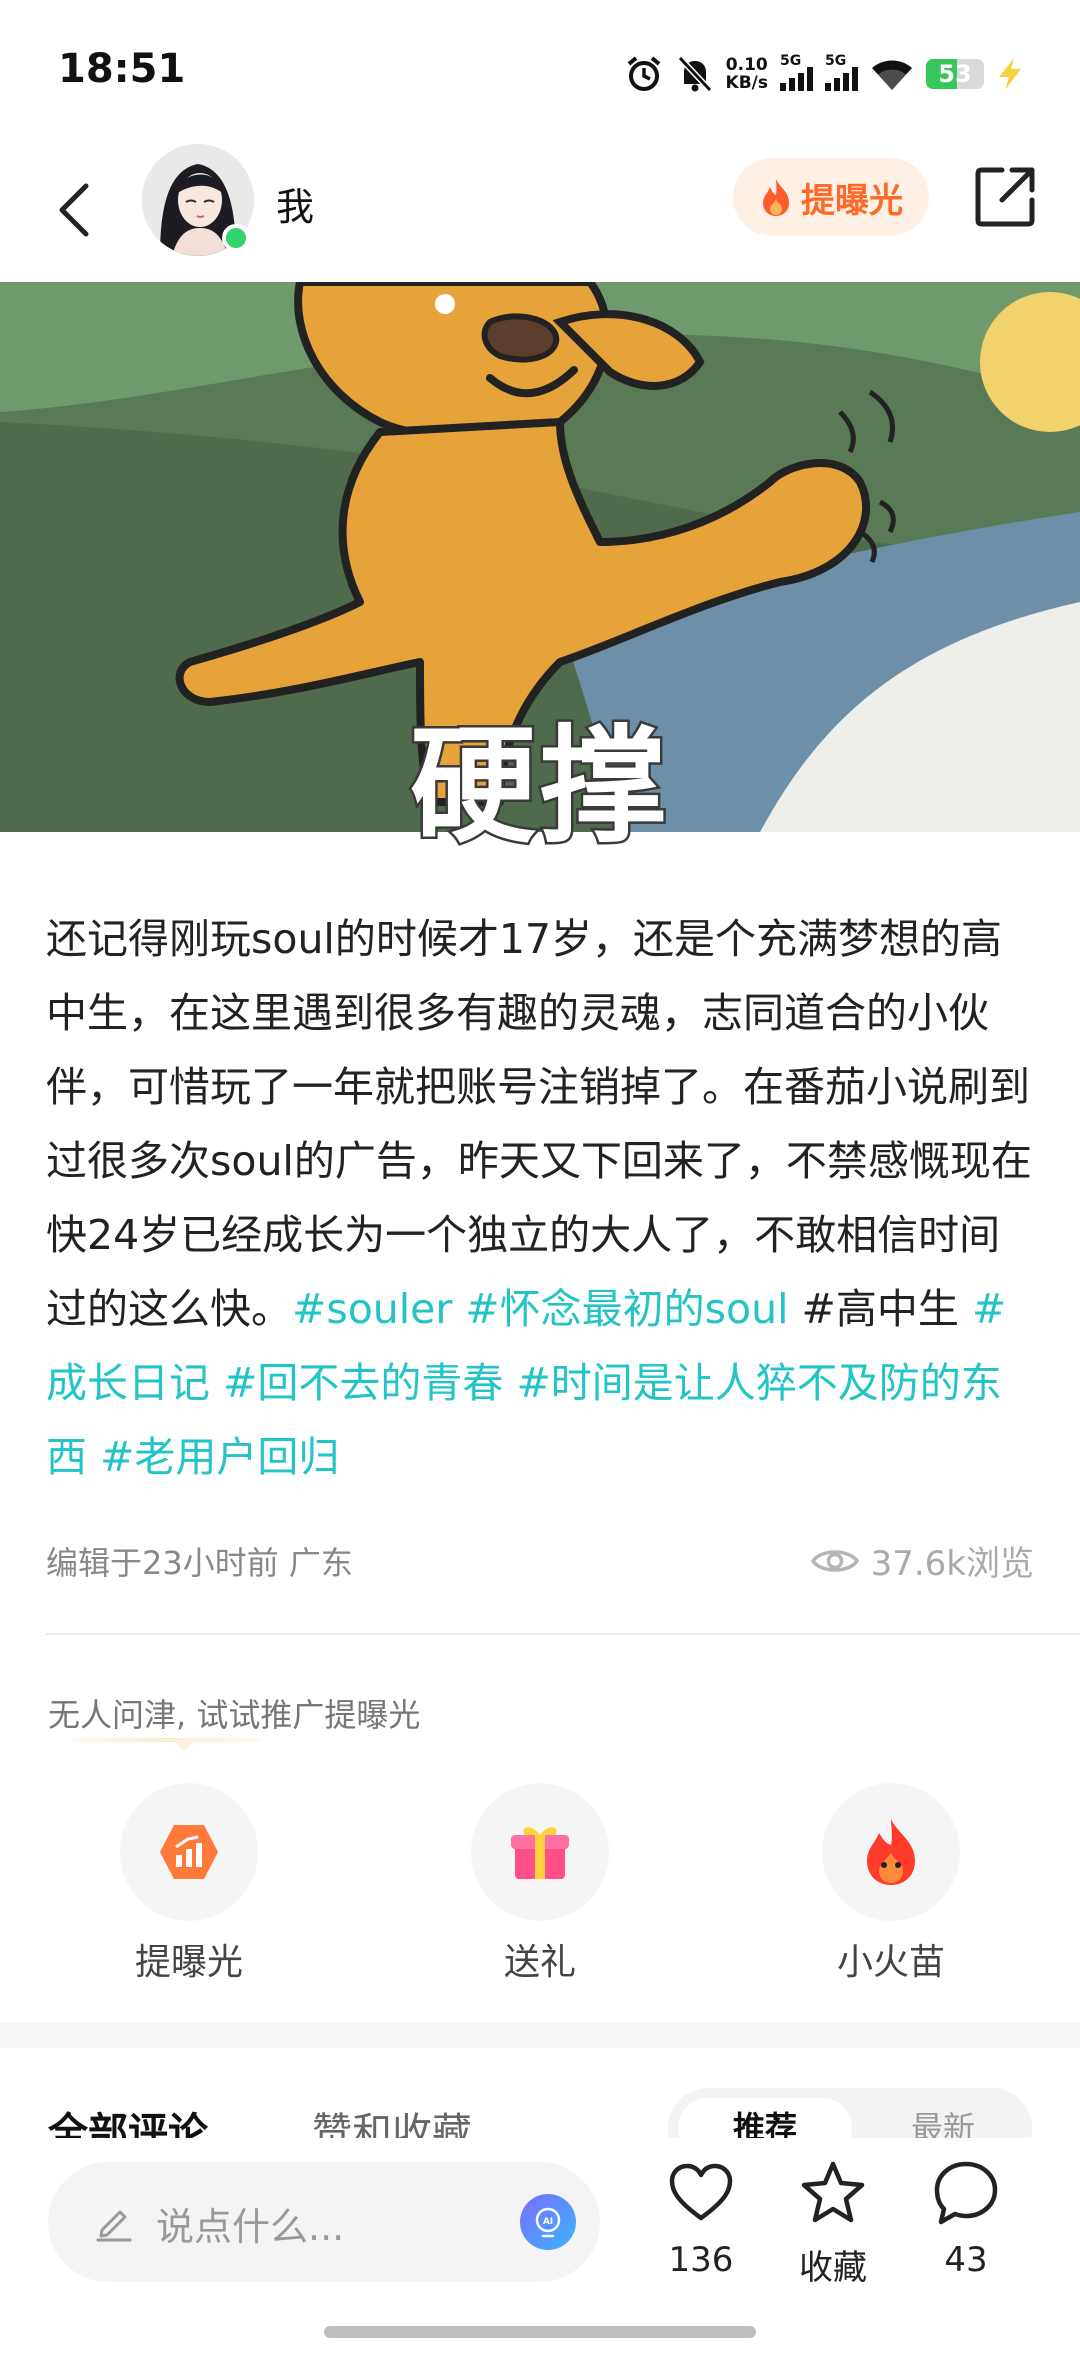  I want to click on action-gift-label: 送礼, so click(539, 1962).